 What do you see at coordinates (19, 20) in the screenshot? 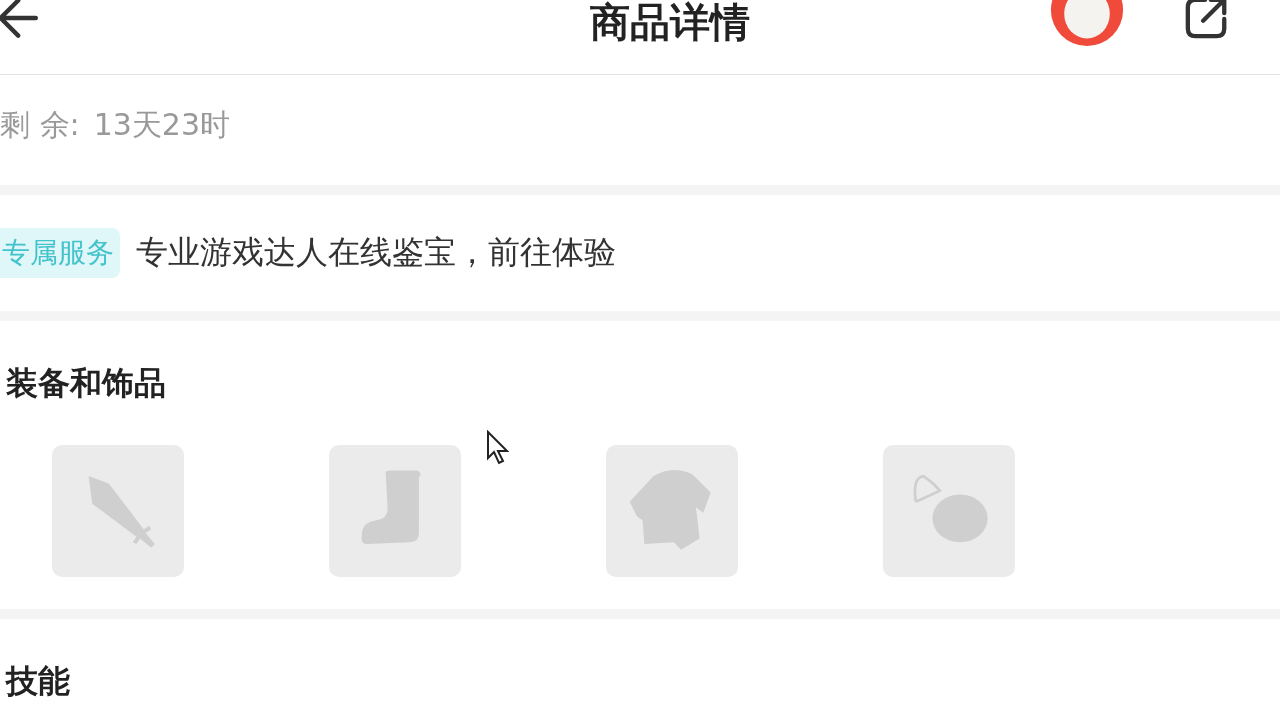
I see `back-icon` at bounding box center [19, 20].